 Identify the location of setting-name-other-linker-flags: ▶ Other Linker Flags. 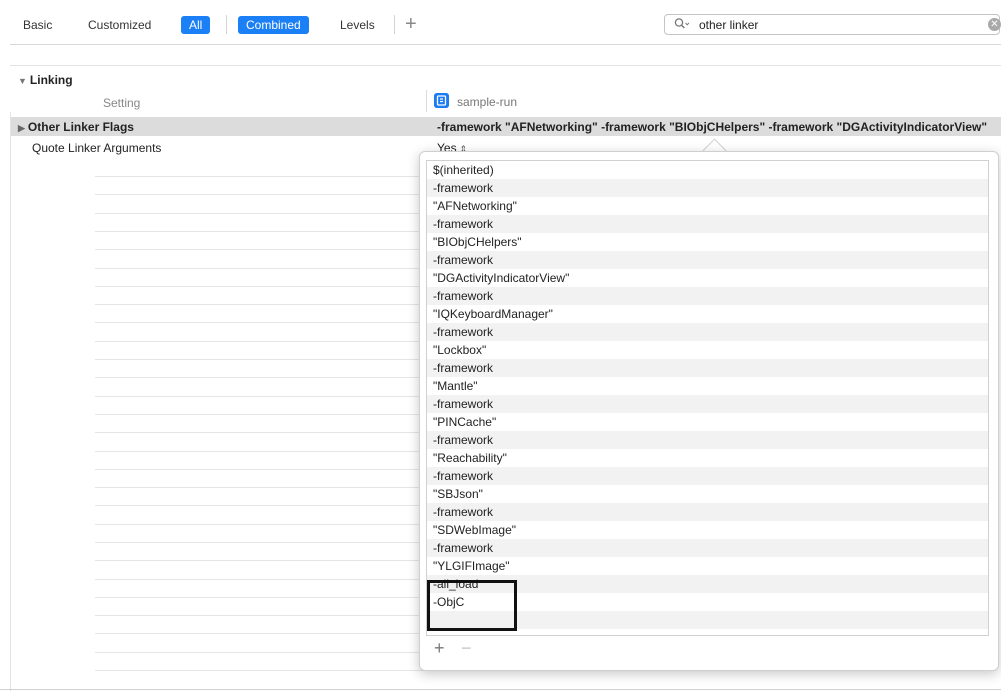
(76, 127).